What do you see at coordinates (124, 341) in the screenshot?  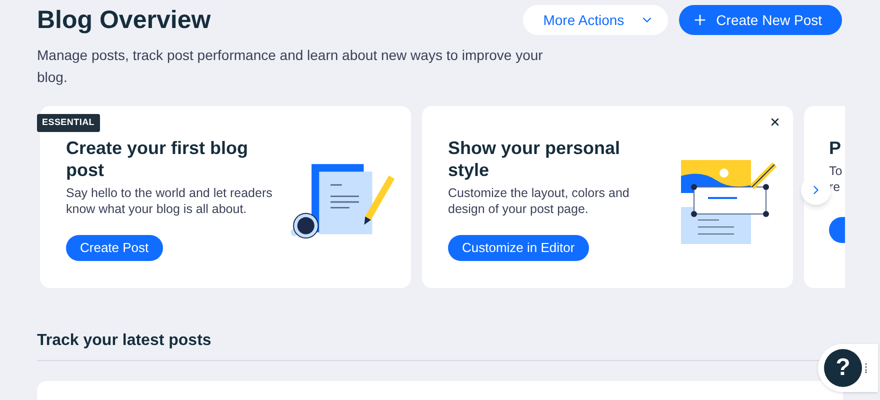 I see `section-title: Track your latest posts` at bounding box center [124, 341].